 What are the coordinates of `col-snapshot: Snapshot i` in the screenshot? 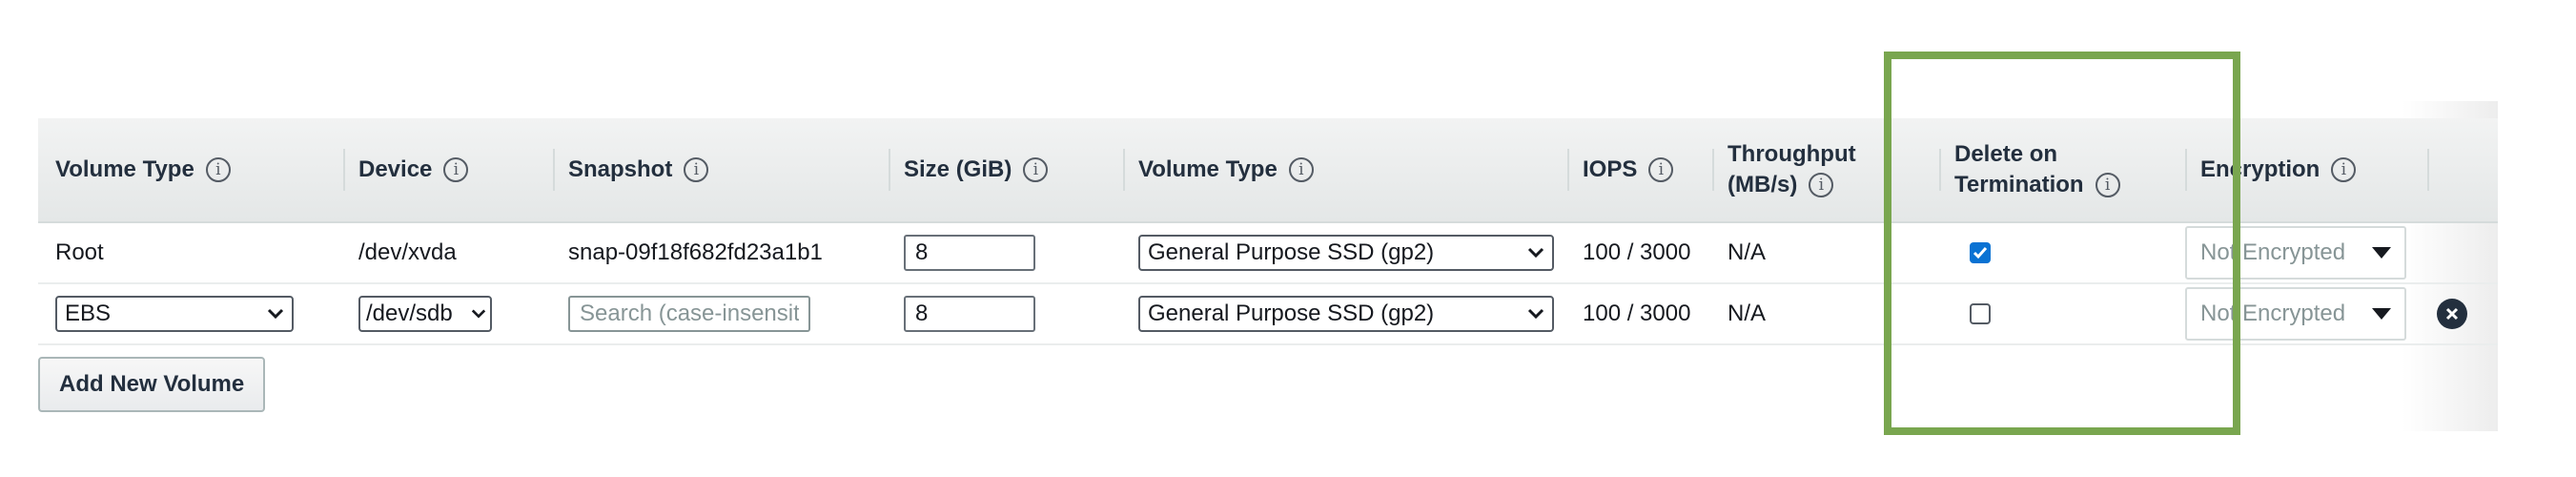 It's located at (631, 169).